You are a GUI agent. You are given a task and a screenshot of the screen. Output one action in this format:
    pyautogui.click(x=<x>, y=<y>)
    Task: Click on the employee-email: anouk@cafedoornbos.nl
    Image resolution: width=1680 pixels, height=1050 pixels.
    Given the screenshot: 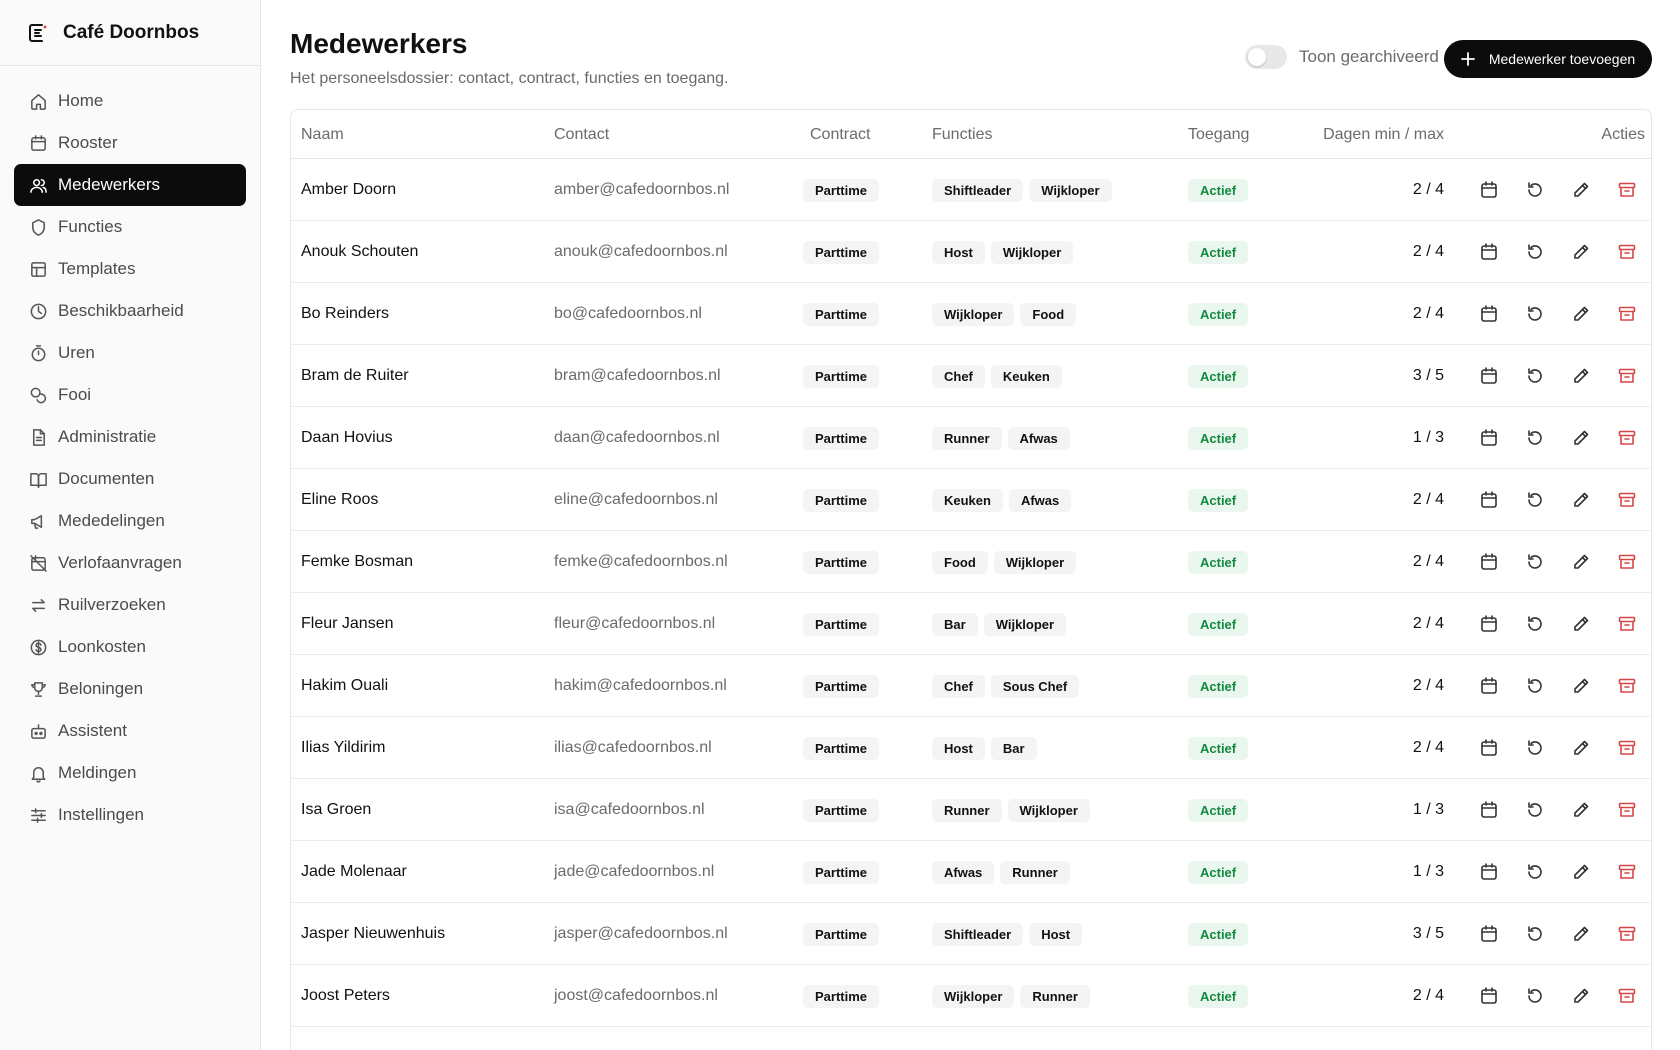 What is the action you would take?
    pyautogui.click(x=641, y=252)
    